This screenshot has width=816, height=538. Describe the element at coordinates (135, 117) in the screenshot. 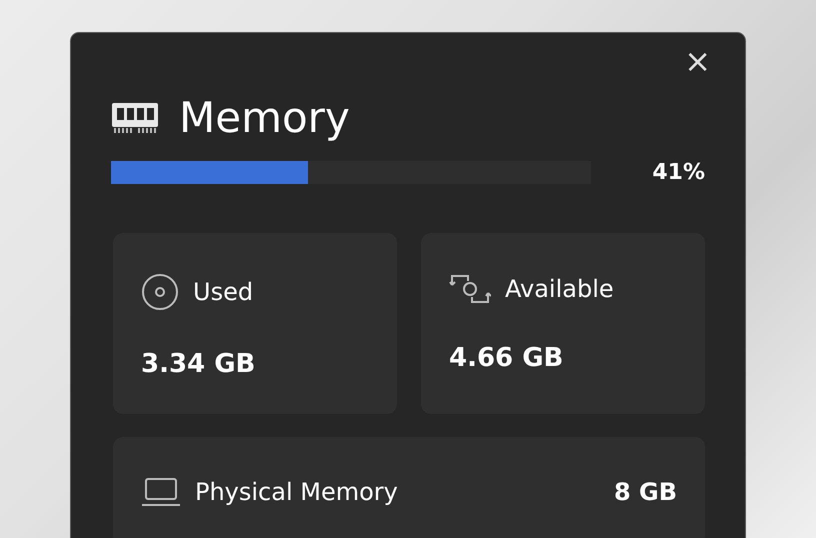

I see `memory-chip-icon` at that location.